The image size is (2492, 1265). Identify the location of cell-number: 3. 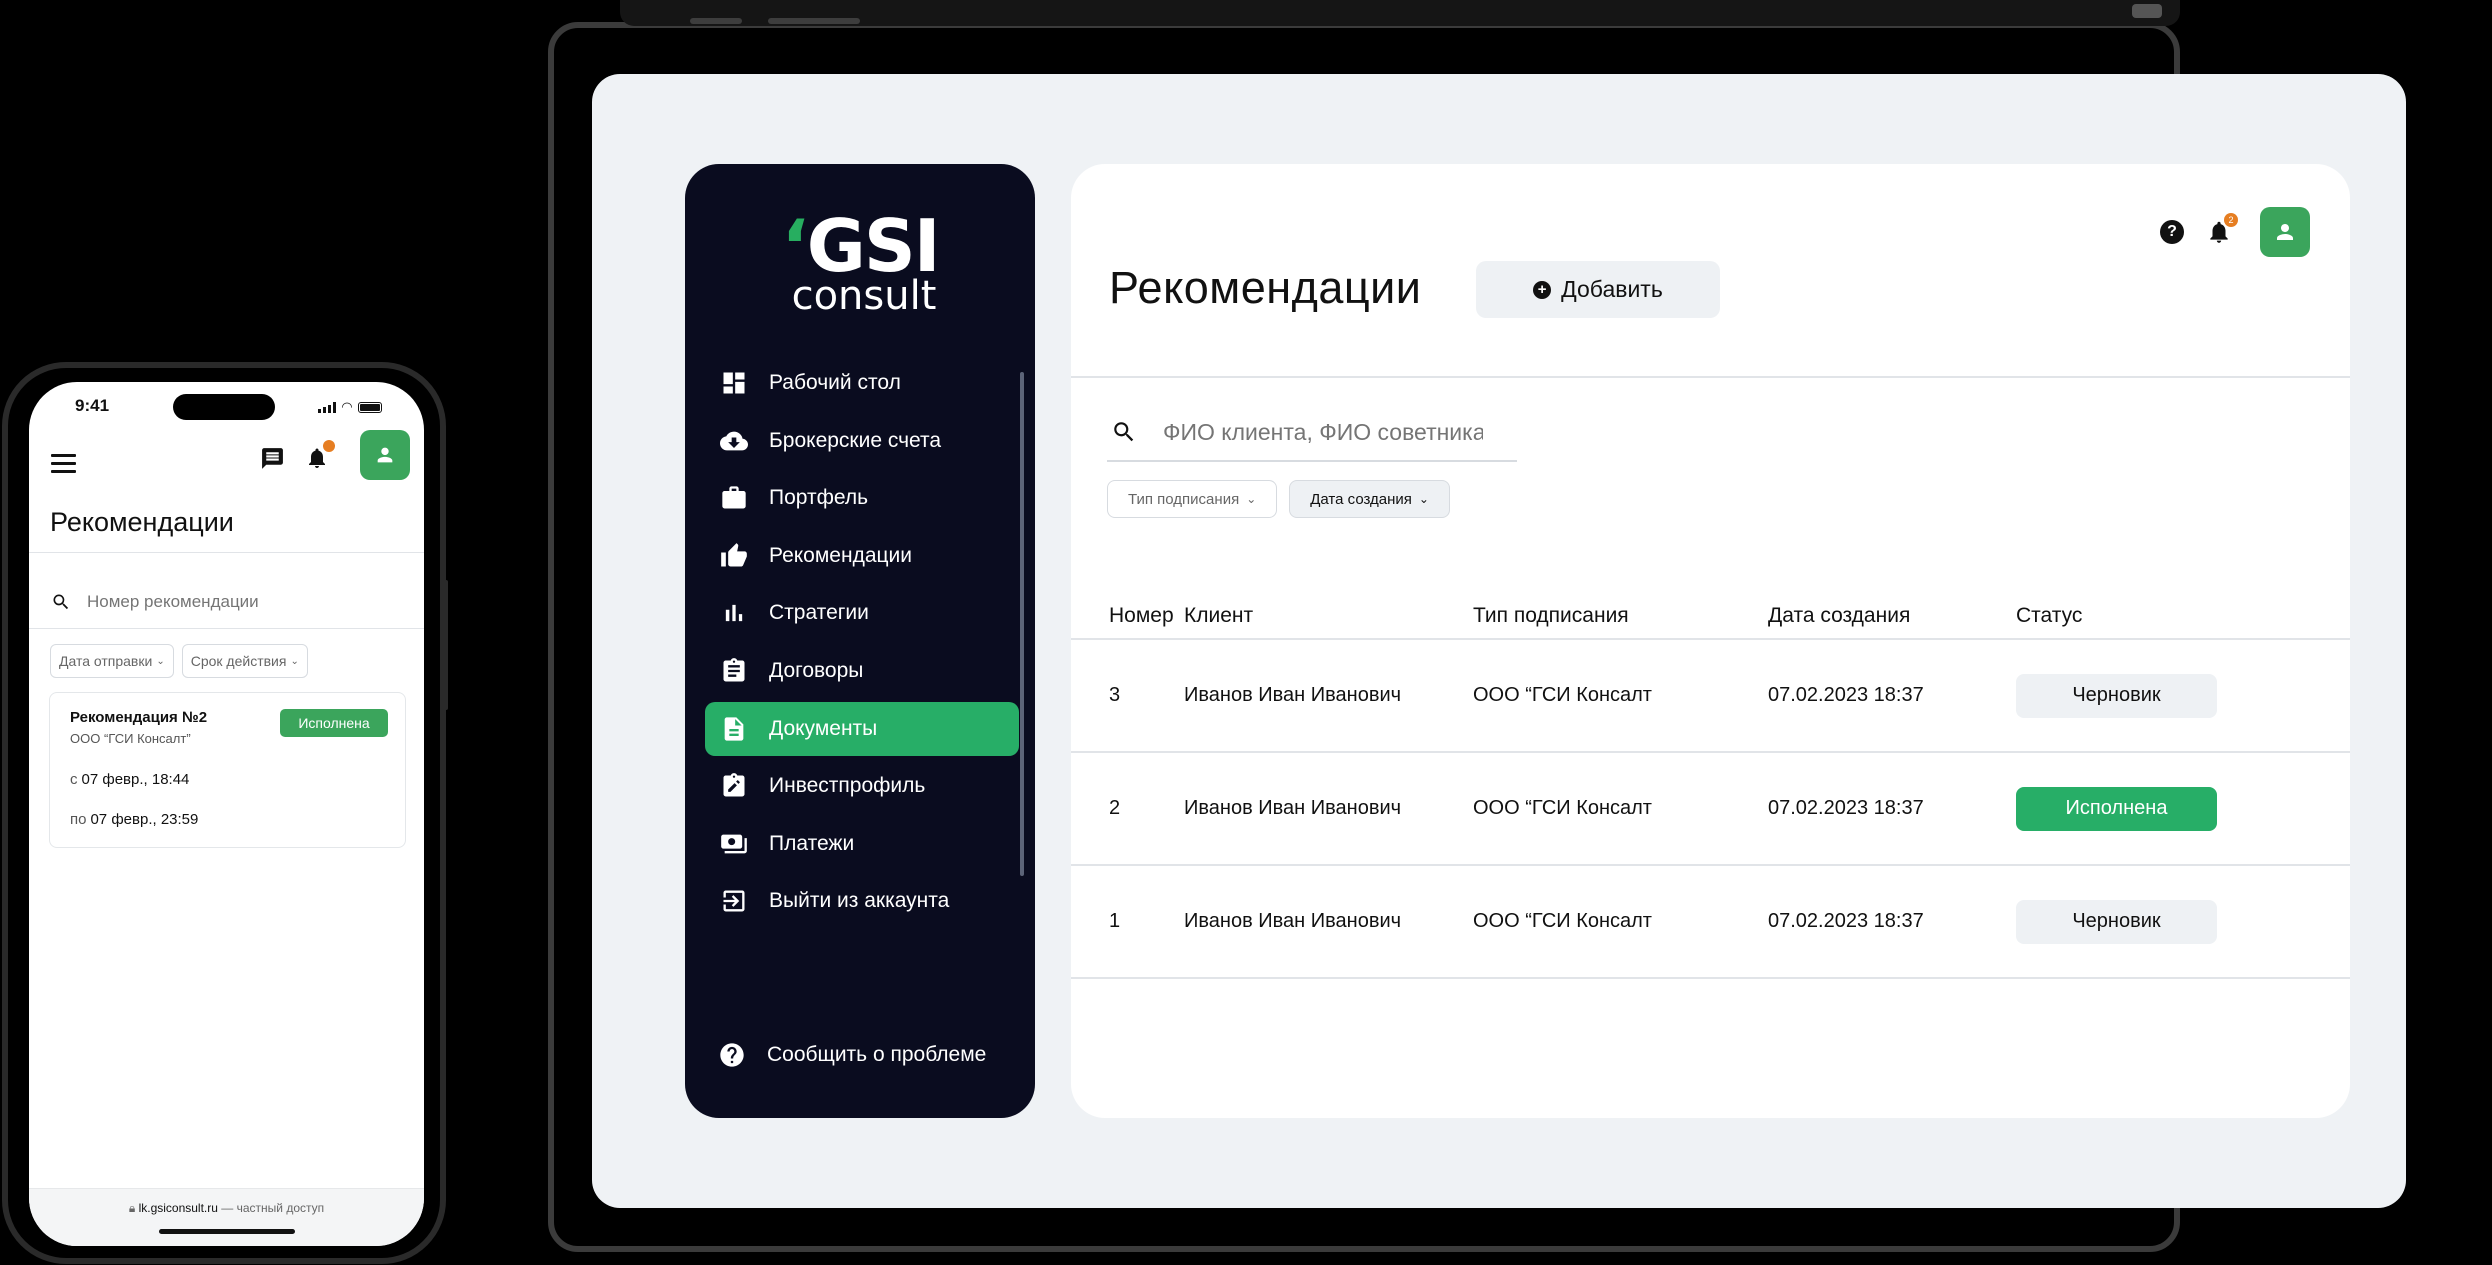
(1115, 695).